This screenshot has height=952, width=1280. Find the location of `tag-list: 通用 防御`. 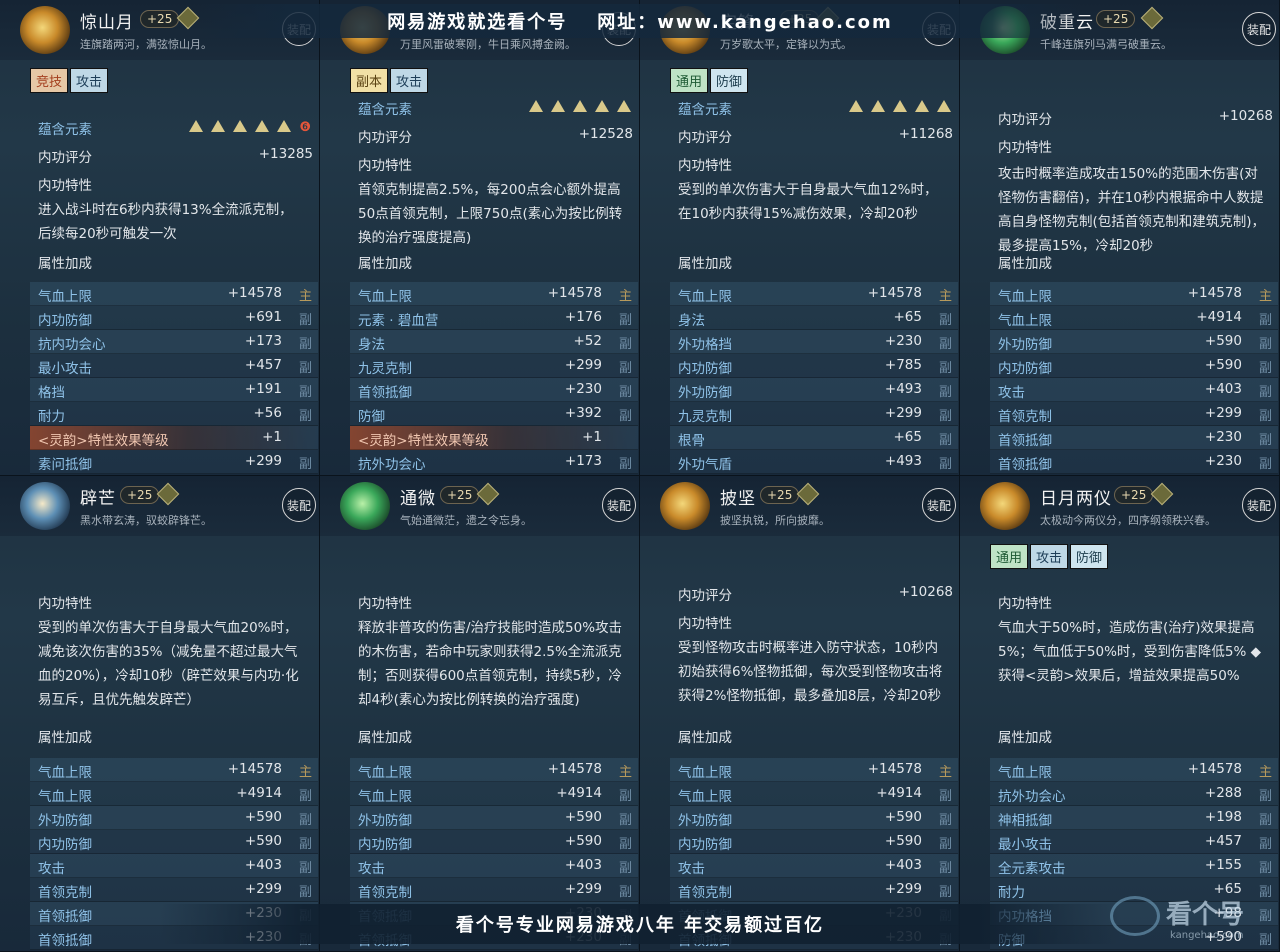

tag-list: 通用 防御 is located at coordinates (709, 80).